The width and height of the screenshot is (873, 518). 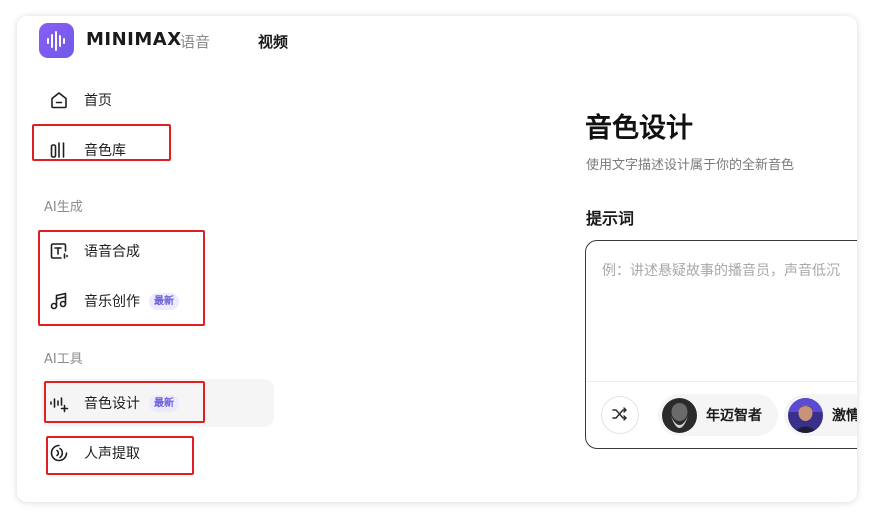 I want to click on minimax-logo-icon, so click(x=56, y=40).